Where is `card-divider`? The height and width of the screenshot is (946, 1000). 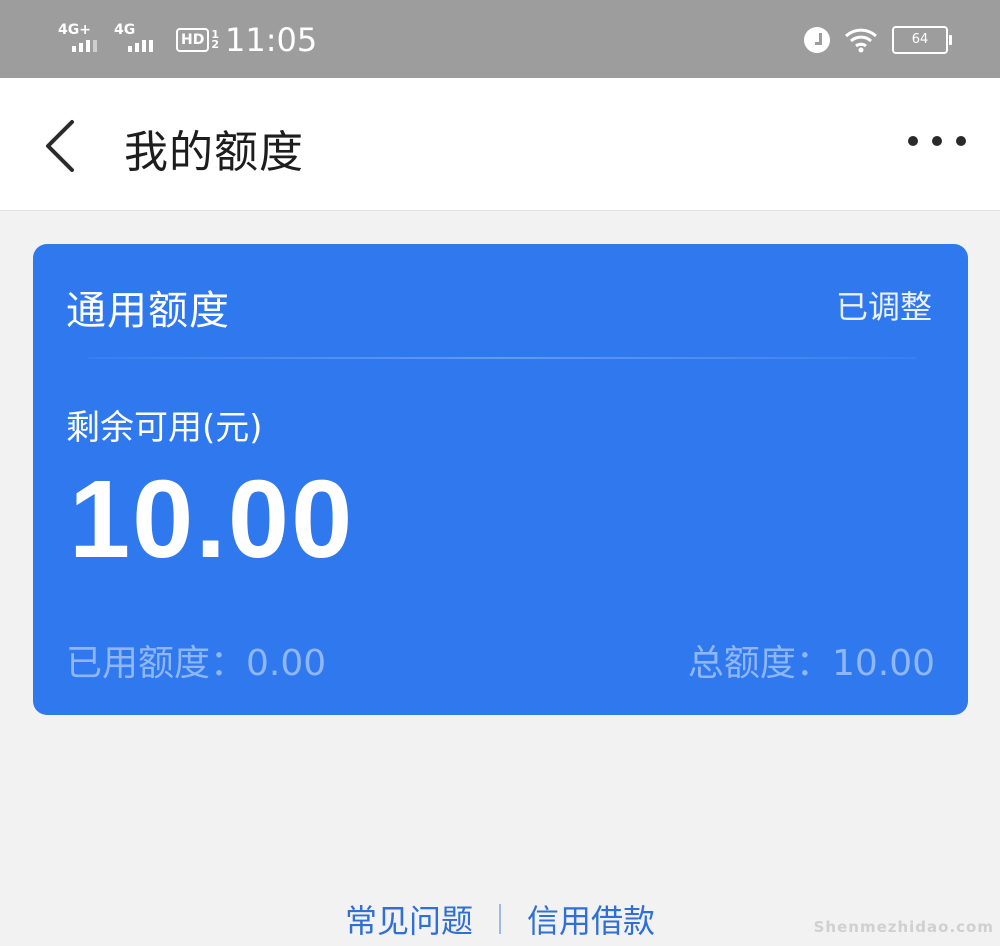 card-divider is located at coordinates (502, 358).